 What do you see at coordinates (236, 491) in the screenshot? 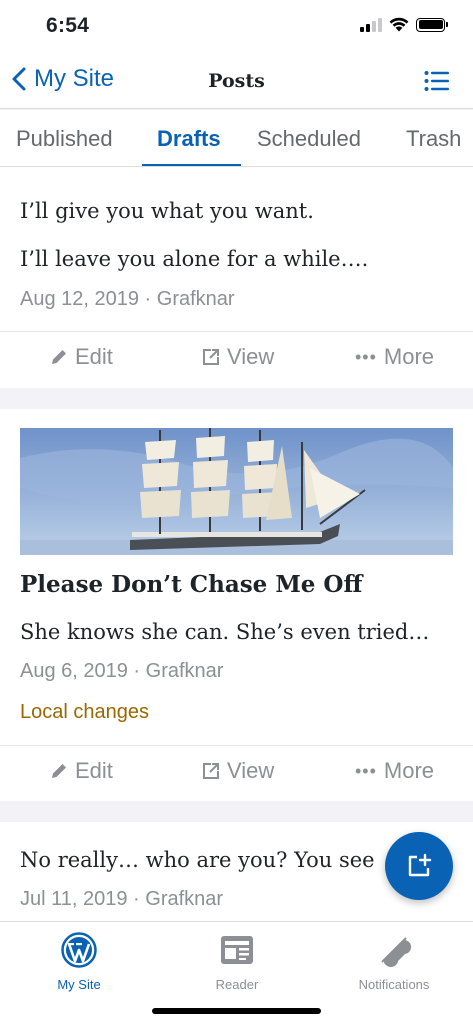
I see `featured-image` at bounding box center [236, 491].